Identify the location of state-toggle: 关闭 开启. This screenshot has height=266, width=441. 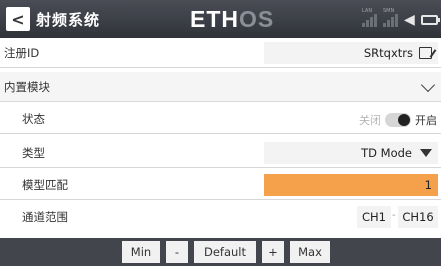
(398, 120).